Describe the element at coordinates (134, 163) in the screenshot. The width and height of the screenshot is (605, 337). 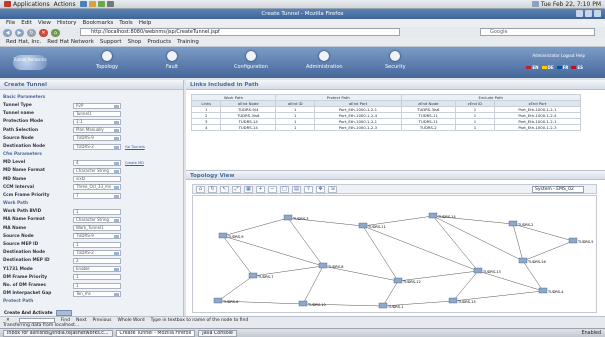
I see `field-link: Create MD` at that location.